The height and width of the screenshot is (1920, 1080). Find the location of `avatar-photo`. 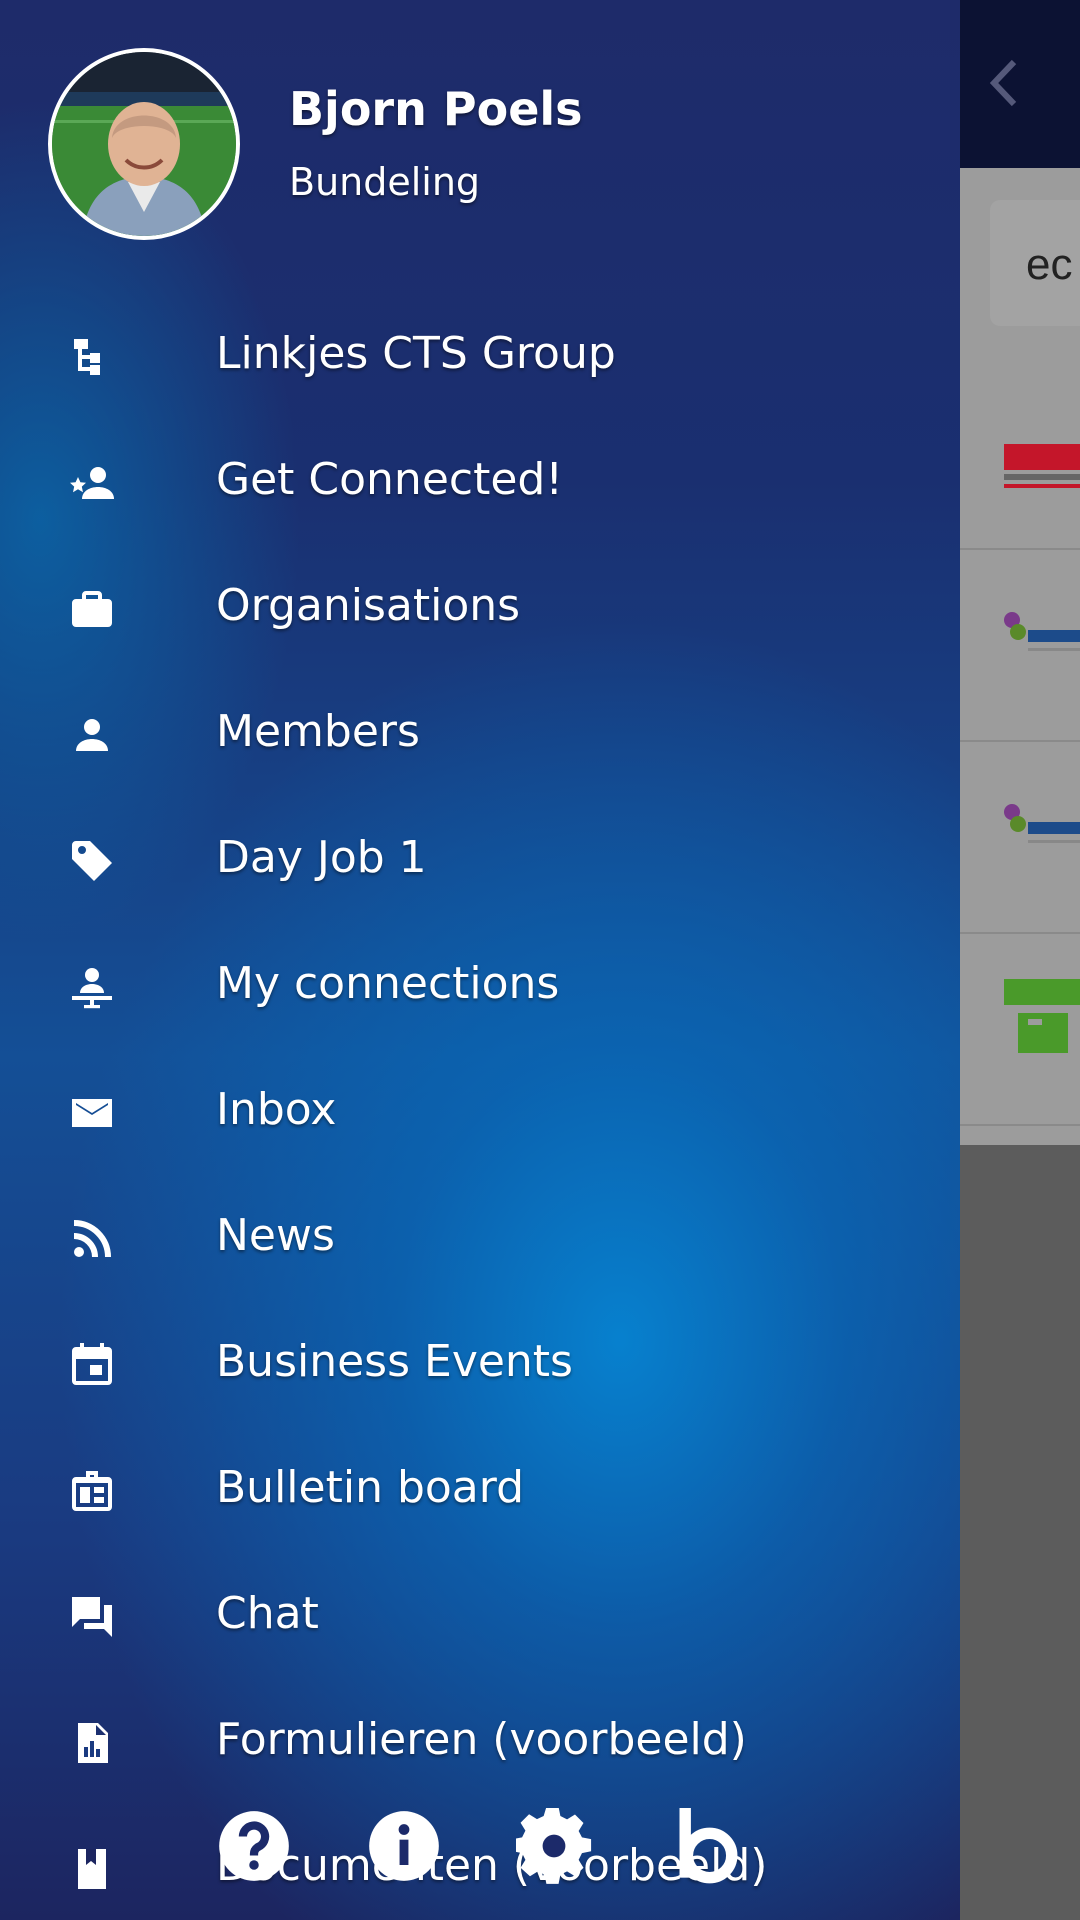

avatar-photo is located at coordinates (144, 144).